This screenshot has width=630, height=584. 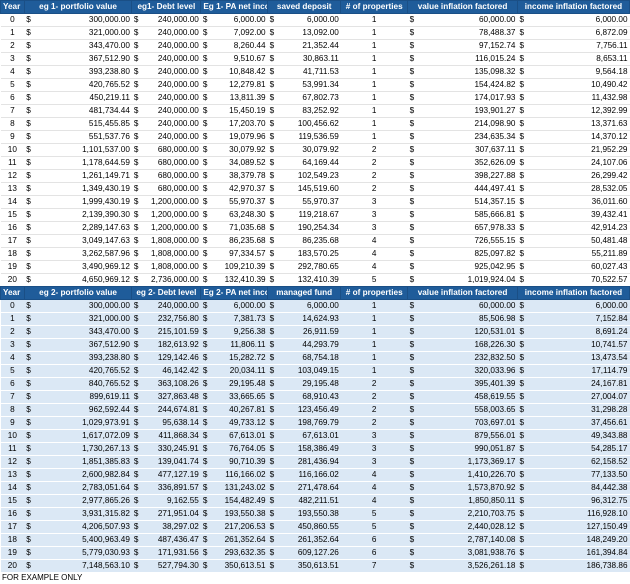 What do you see at coordinates (310, 46) in the screenshot?
I see `cell-deposit-fund: 21,352.44` at bounding box center [310, 46].